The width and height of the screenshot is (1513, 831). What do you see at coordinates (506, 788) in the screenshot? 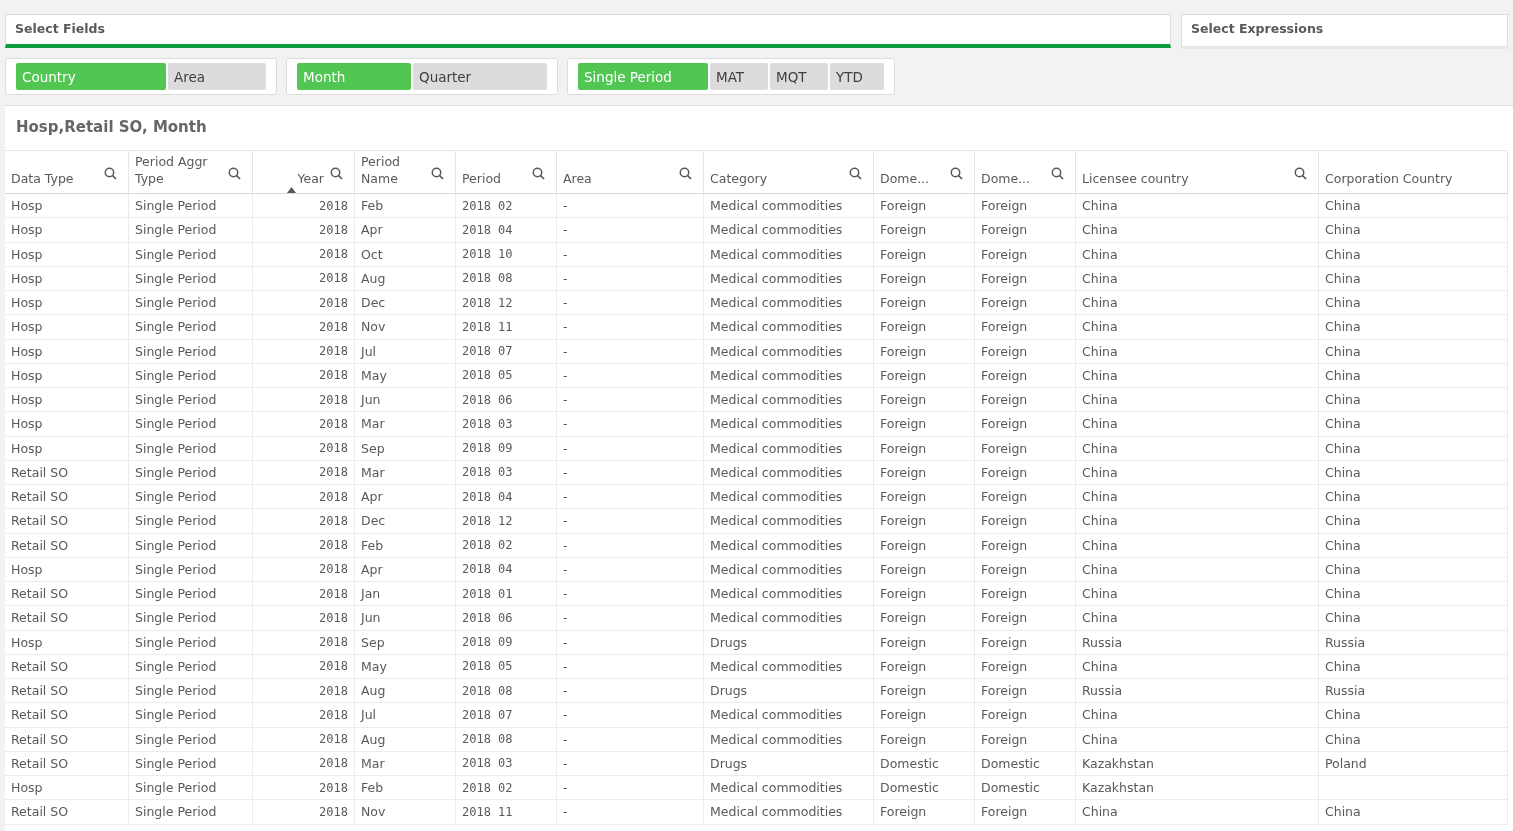
I see `table-cell: 2018 02` at bounding box center [506, 788].